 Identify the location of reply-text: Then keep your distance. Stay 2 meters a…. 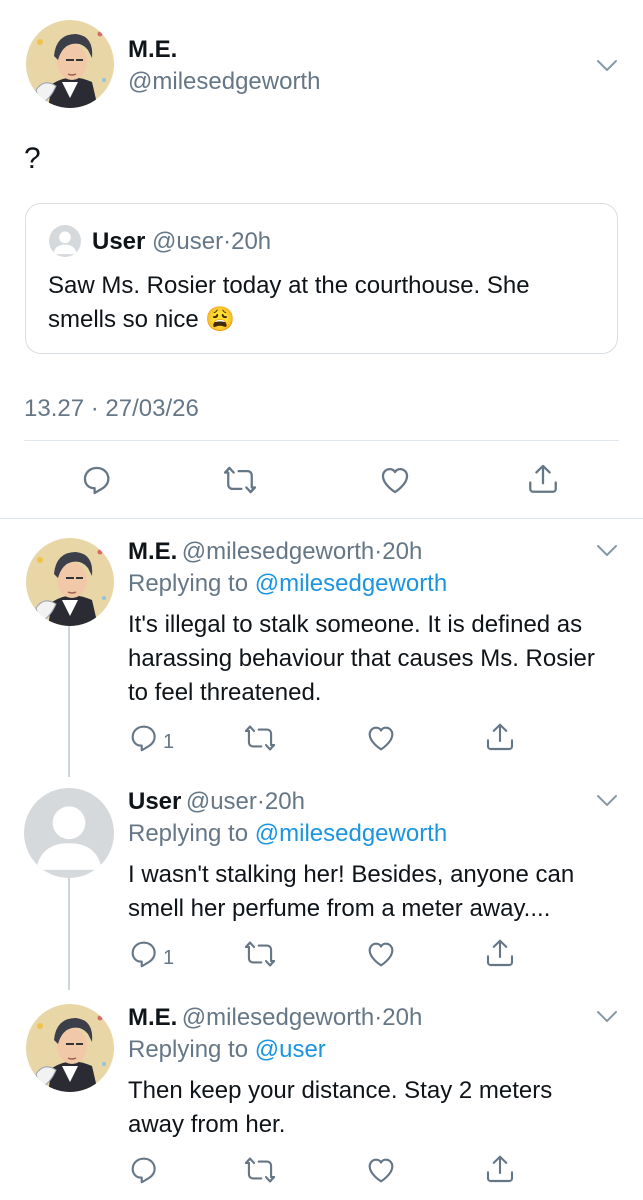
(340, 1107).